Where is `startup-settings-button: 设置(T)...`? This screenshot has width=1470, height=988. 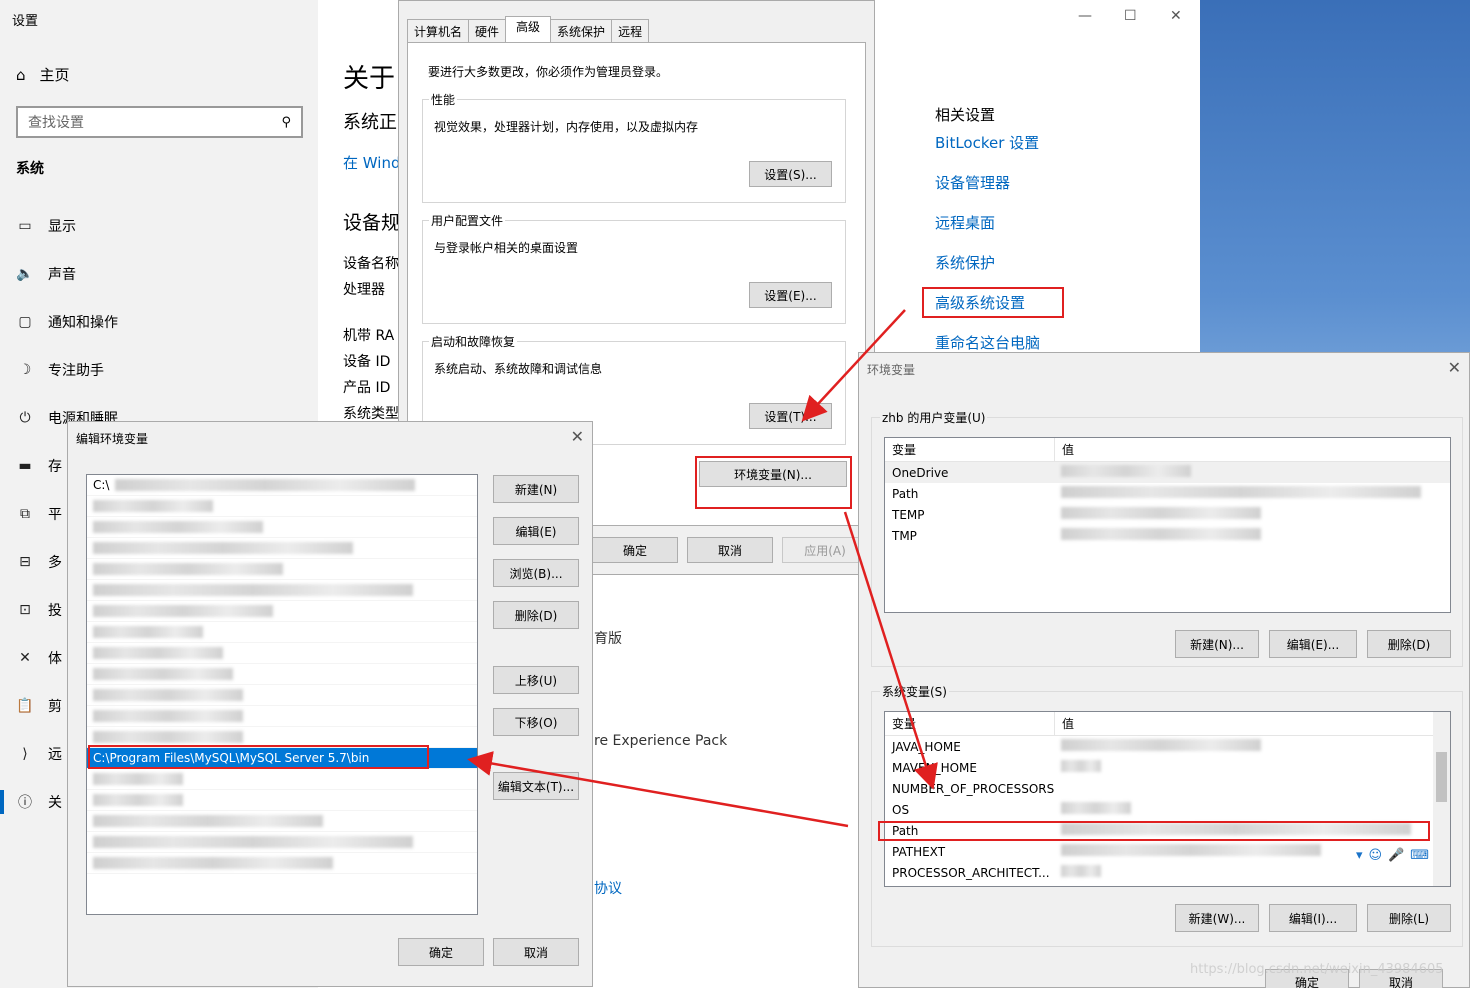 startup-settings-button: 设置(T)... is located at coordinates (790, 416).